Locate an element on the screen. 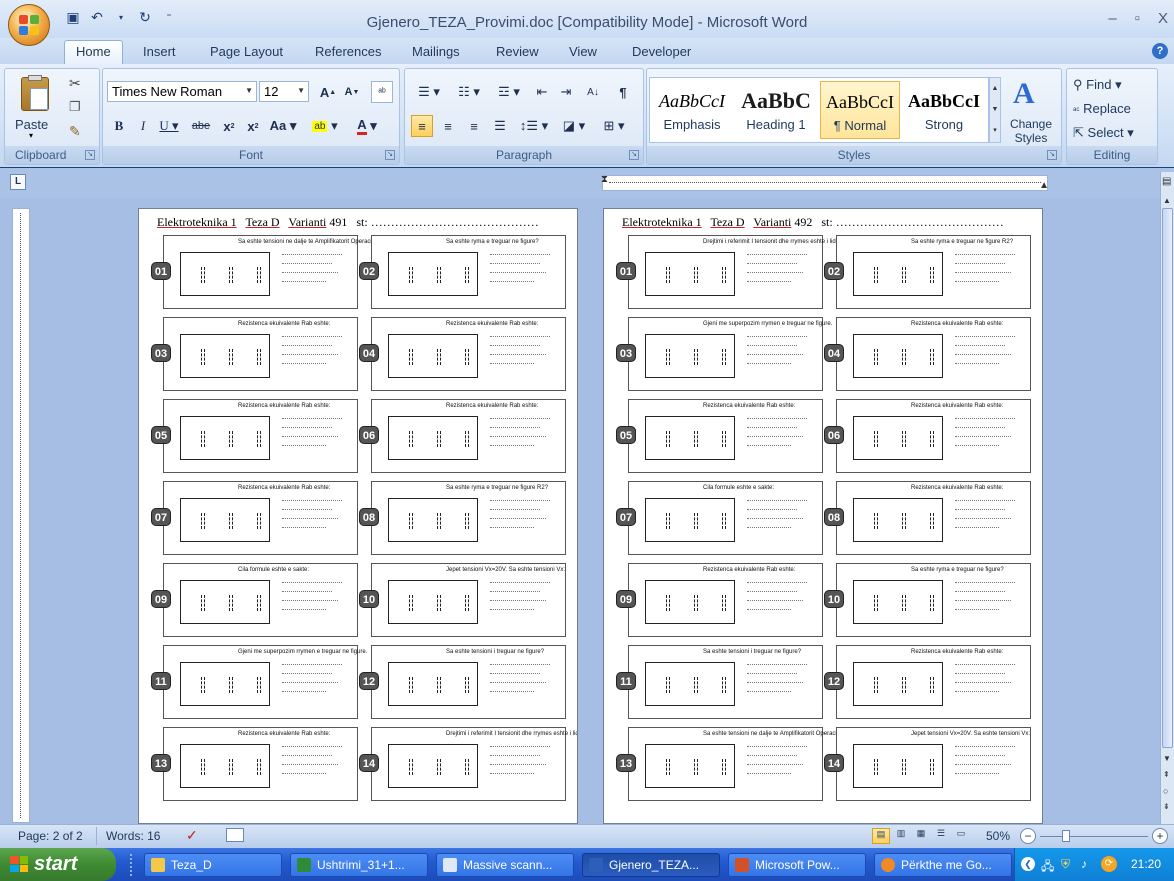 The image size is (1174, 881). start-button: start is located at coordinates (58, 864).